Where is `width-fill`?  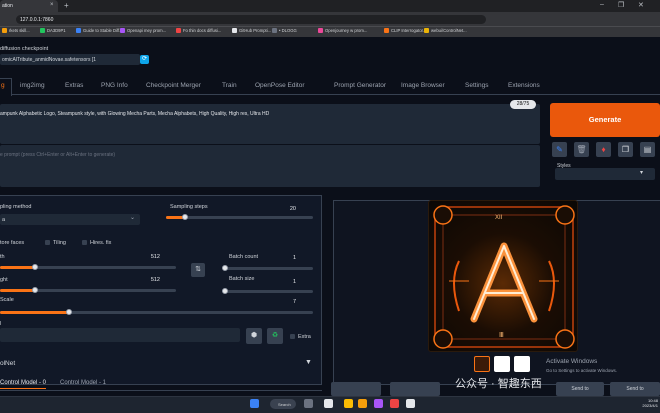
width-fill is located at coordinates (18, 267).